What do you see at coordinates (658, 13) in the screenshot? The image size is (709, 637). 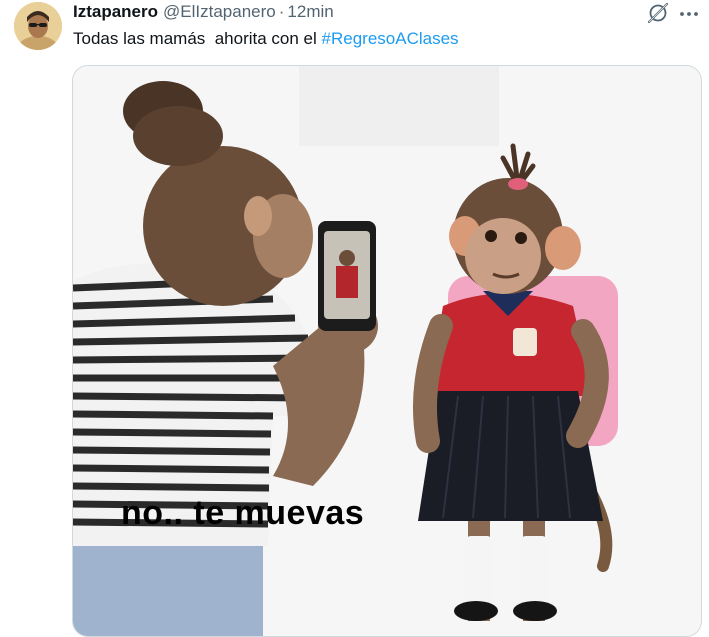 I see `grok-icon` at bounding box center [658, 13].